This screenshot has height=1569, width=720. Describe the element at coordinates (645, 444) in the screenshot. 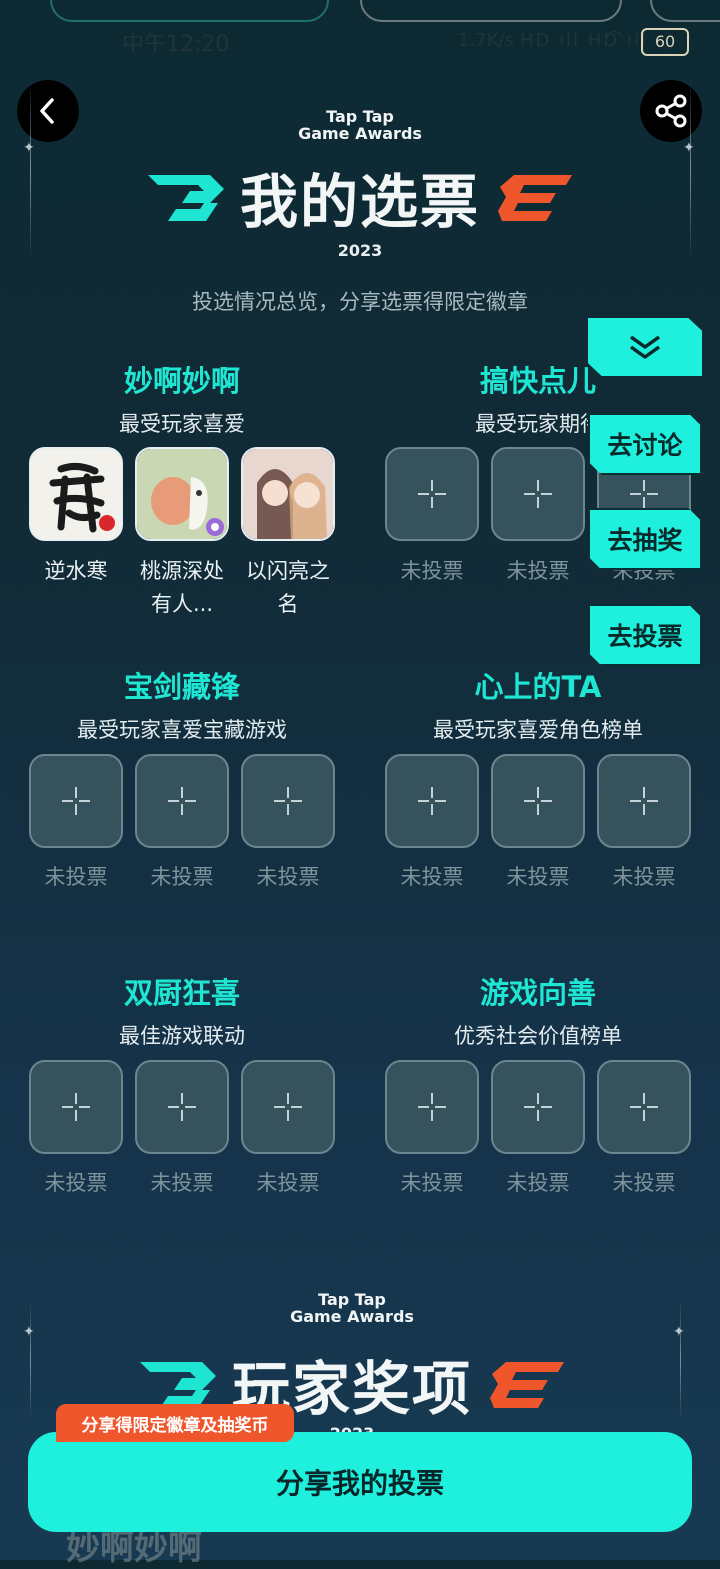

I see `discuss-button: 去讨论` at that location.